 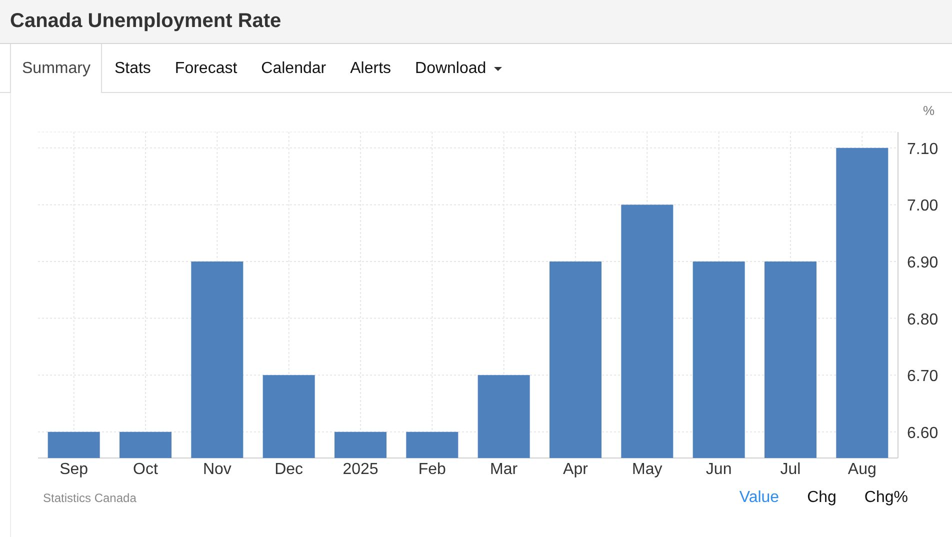 I want to click on axis-label: Nov, so click(x=217, y=469).